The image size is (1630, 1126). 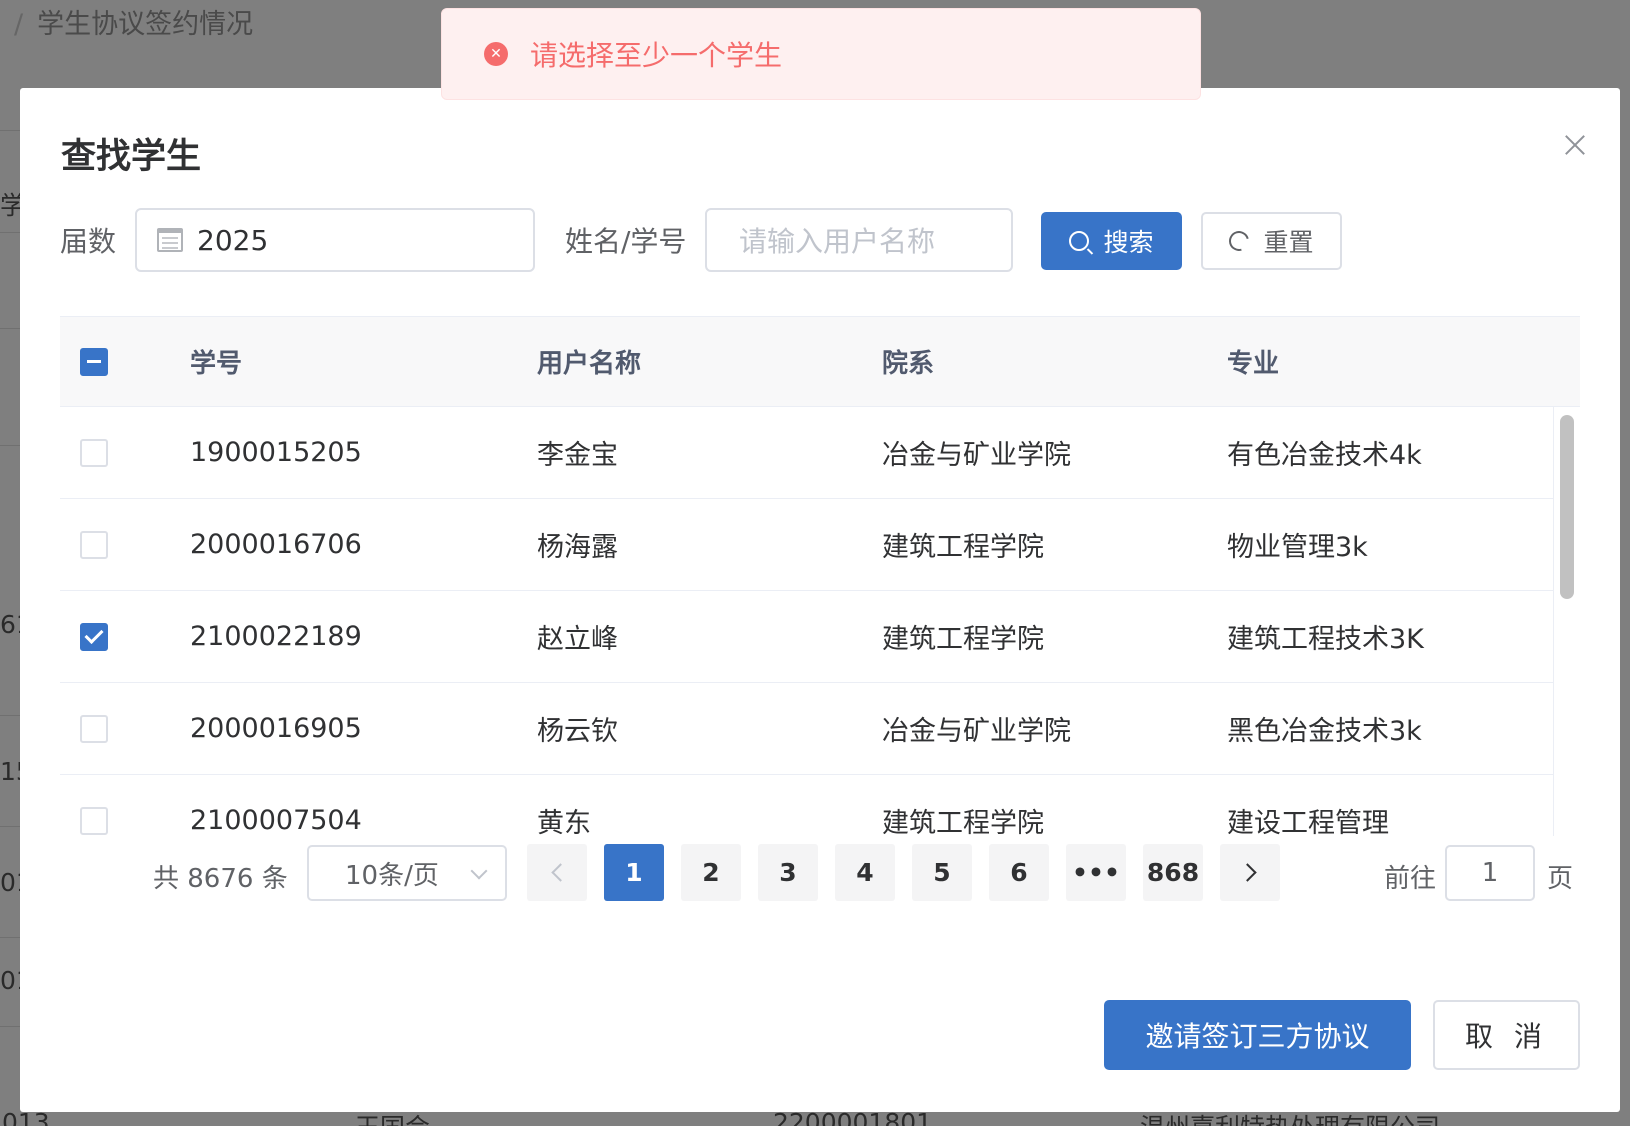 I want to click on major-cell: 建设工程管理, so click(x=1308, y=822).